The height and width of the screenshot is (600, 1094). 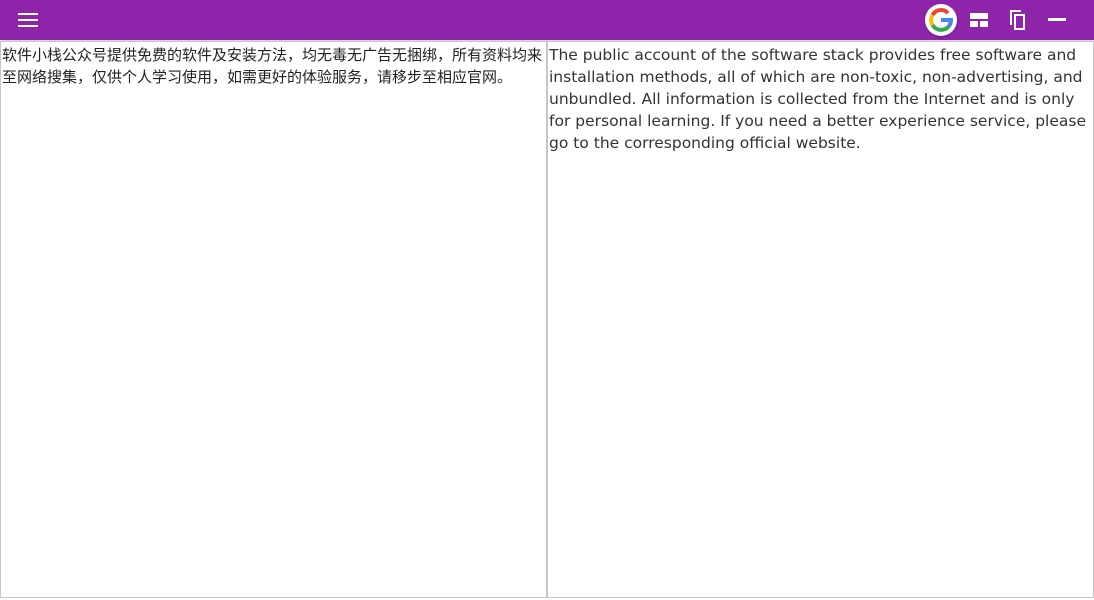 I want to click on copy-icon, so click(x=1017, y=20).